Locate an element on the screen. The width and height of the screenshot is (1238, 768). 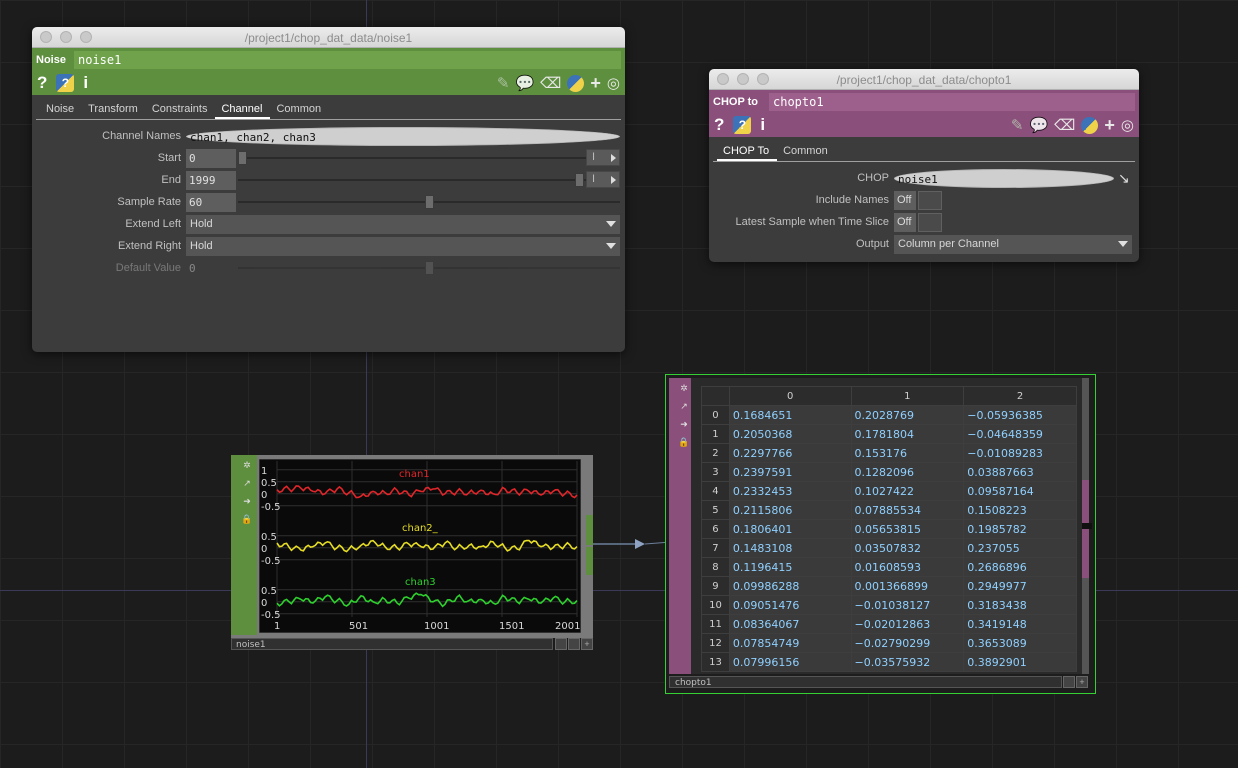
tab-constraints: Constraints is located at coordinates (181, 110).